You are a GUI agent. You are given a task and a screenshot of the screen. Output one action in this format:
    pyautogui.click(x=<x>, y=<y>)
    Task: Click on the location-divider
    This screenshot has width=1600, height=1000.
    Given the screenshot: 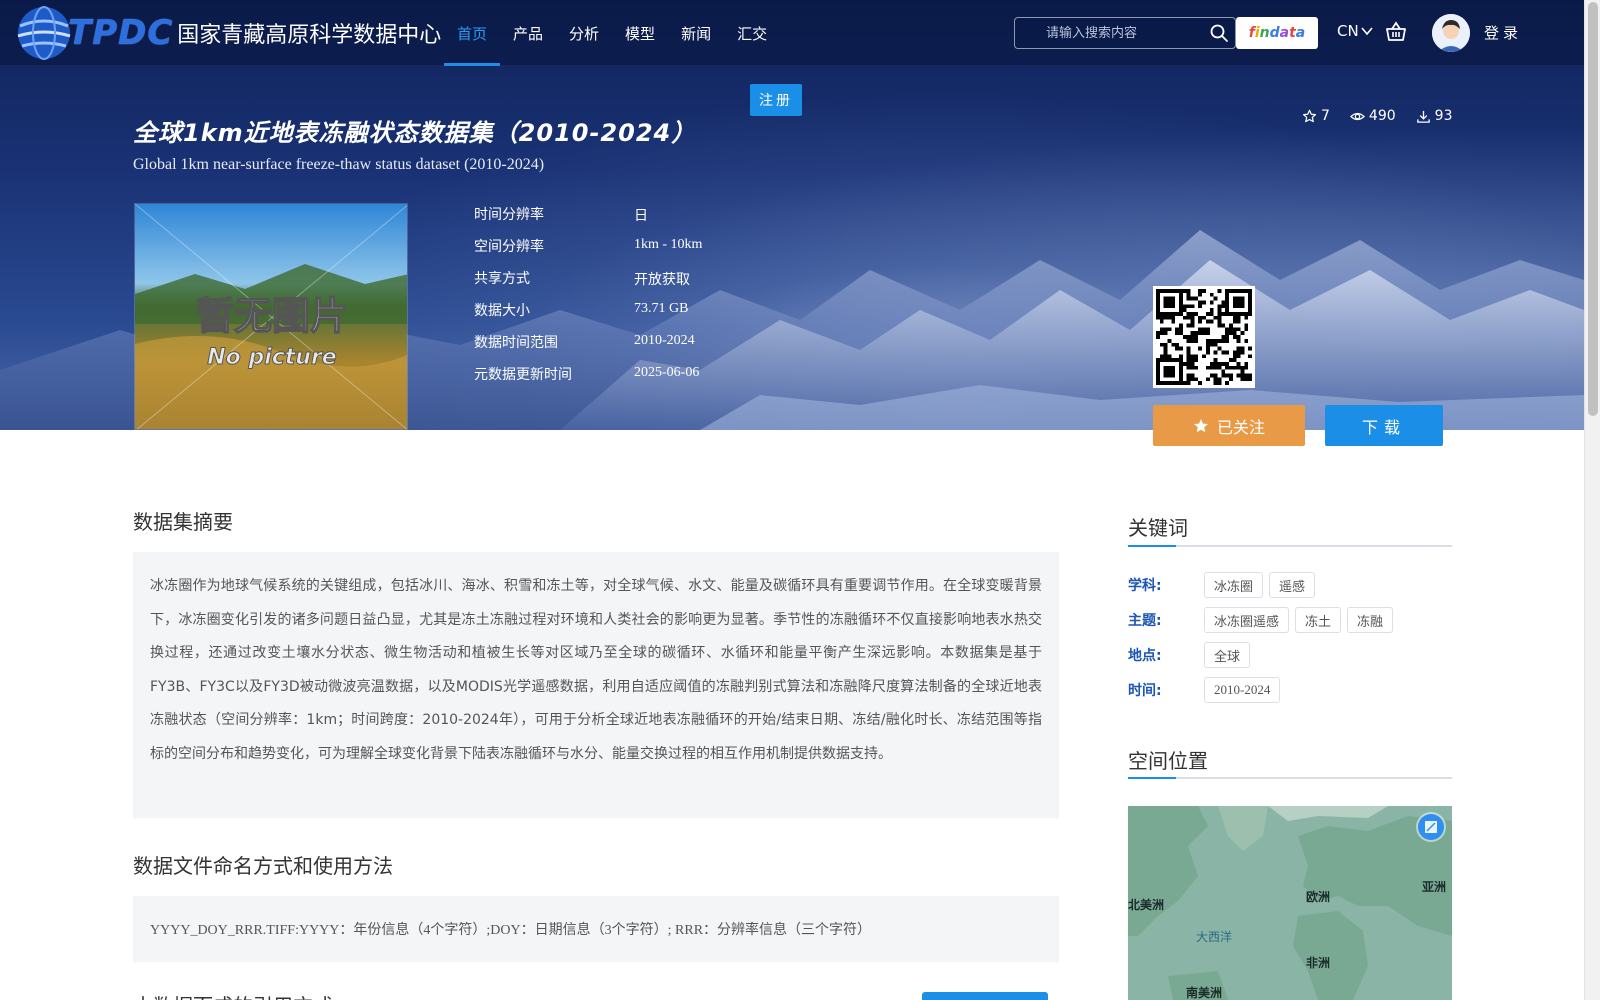 What is the action you would take?
    pyautogui.click(x=1290, y=778)
    